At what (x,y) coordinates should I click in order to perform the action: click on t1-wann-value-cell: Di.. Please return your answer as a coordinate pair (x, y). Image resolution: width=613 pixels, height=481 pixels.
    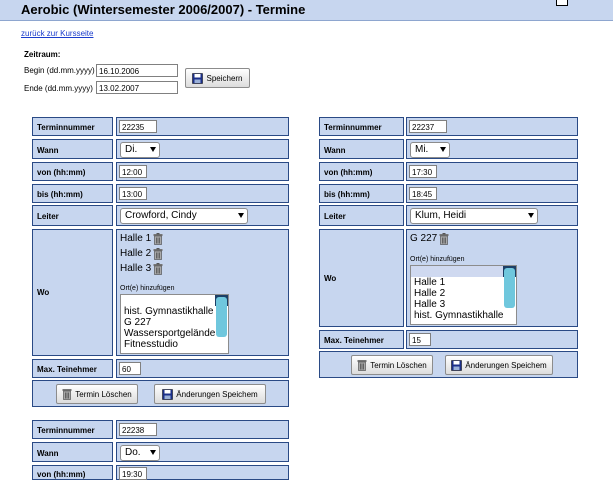
    Looking at the image, I should click on (202, 149).